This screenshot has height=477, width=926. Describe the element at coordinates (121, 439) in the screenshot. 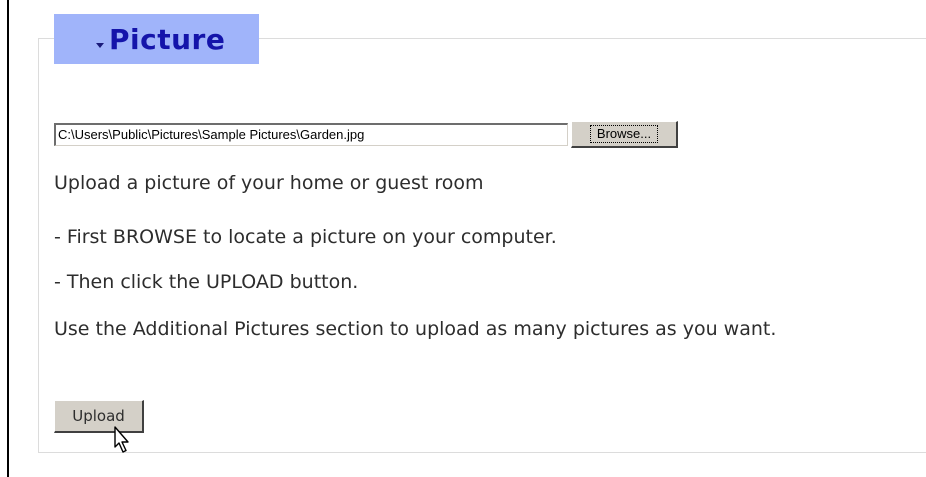

I see `hand-pointer-icon` at that location.